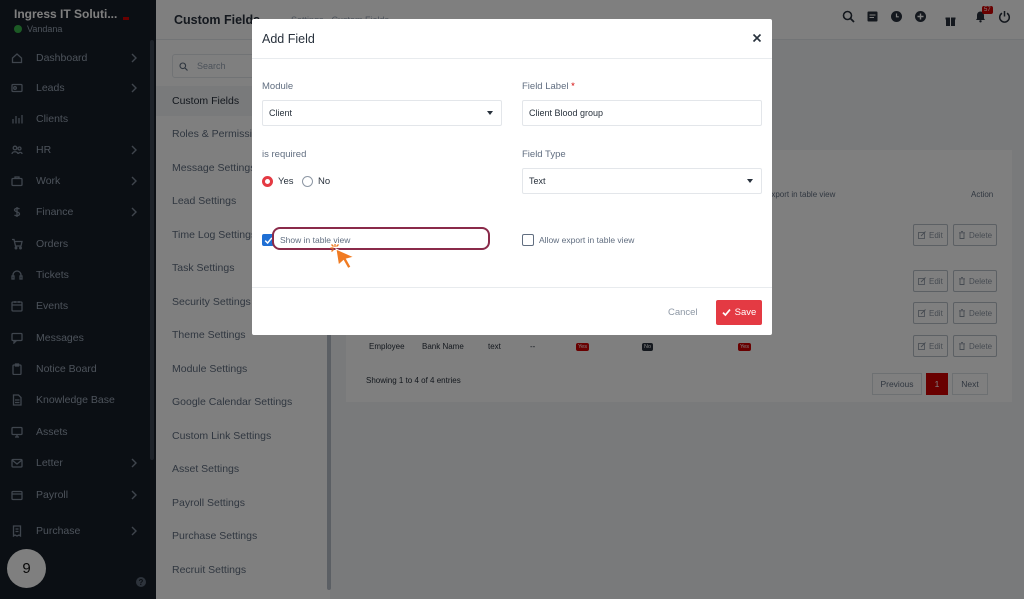 The width and height of the screenshot is (1024, 599). What do you see at coordinates (512, 39) in the screenshot?
I see `modal-header: Add Field` at bounding box center [512, 39].